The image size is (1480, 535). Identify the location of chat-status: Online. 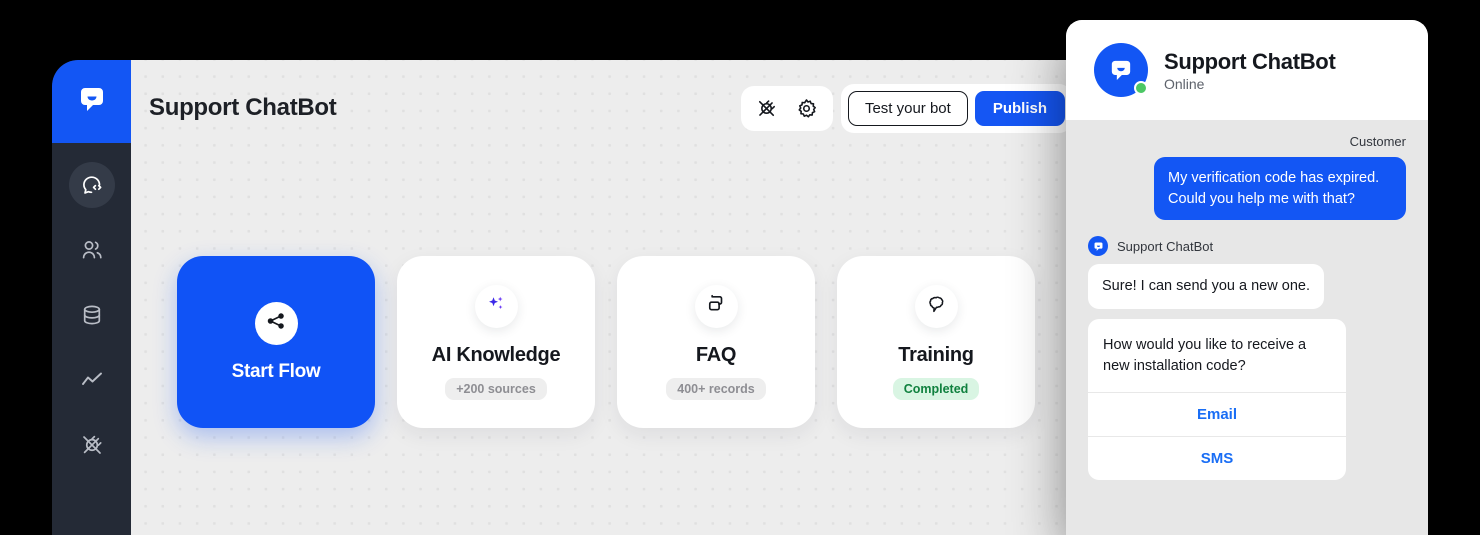
(1184, 83).